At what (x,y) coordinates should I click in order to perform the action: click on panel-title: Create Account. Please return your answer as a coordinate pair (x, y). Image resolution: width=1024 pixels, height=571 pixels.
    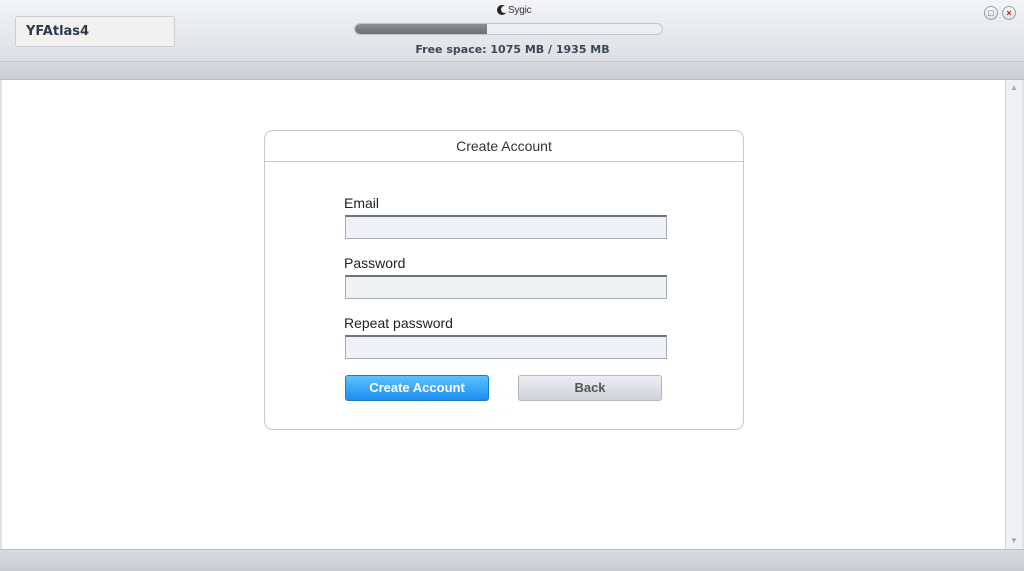
    Looking at the image, I should click on (504, 146).